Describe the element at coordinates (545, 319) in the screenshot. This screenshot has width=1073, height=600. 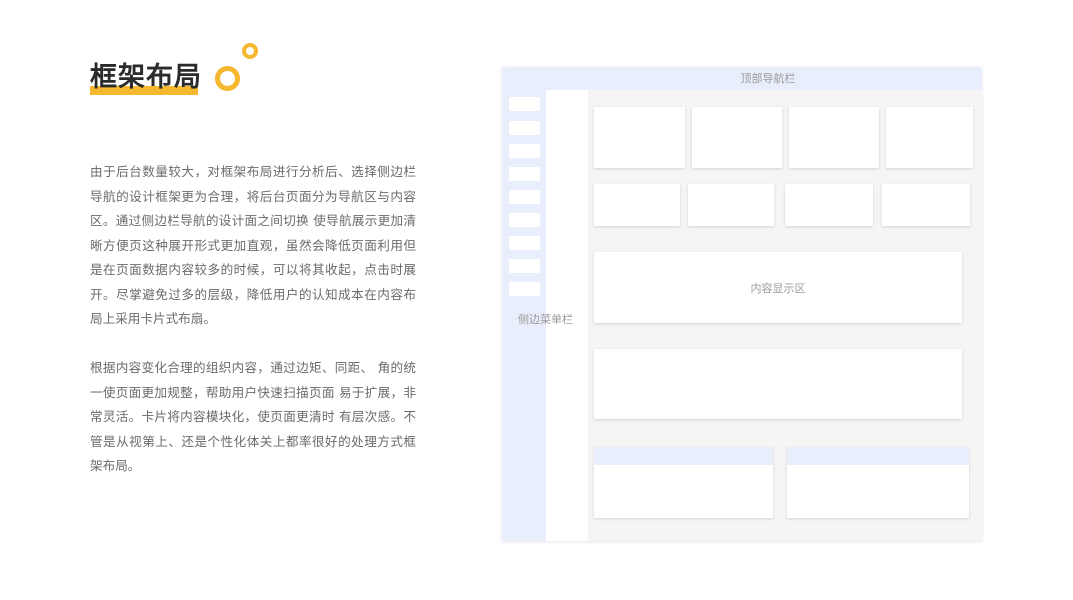
I see `side-menu-label: 侧边菜单栏` at that location.